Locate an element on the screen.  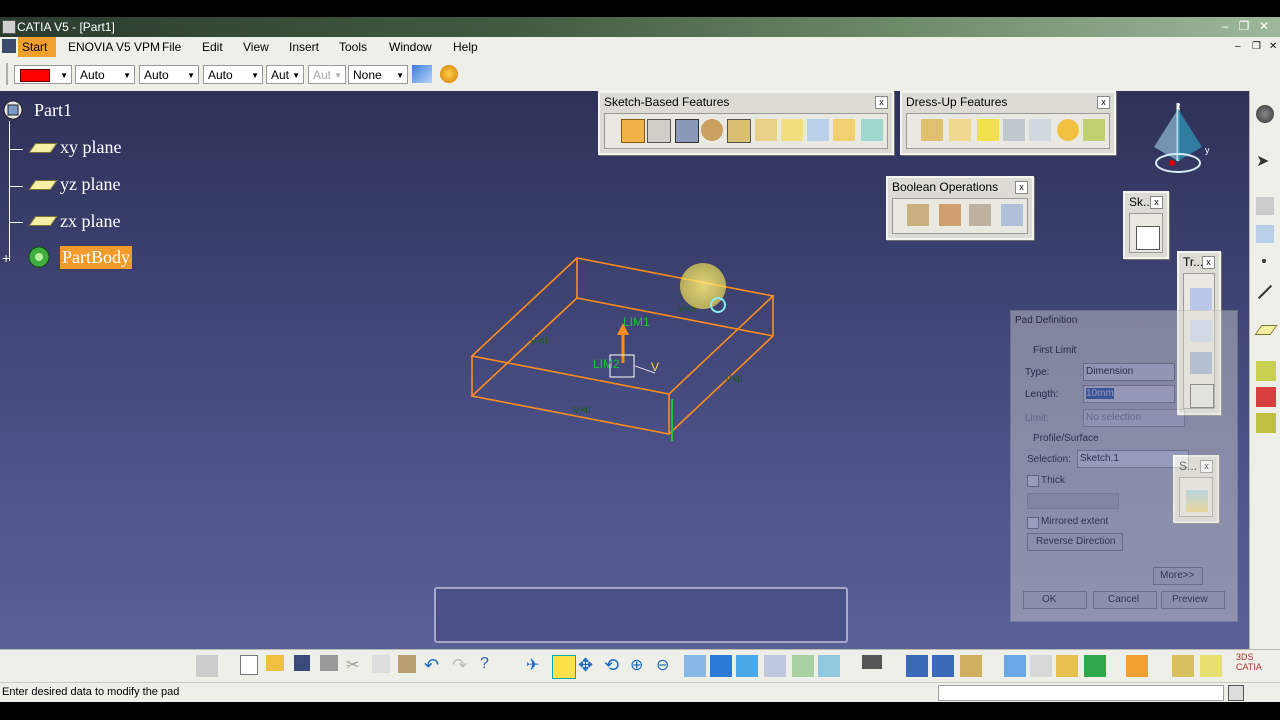
menu-start: Start is located at coordinates (34, 47).